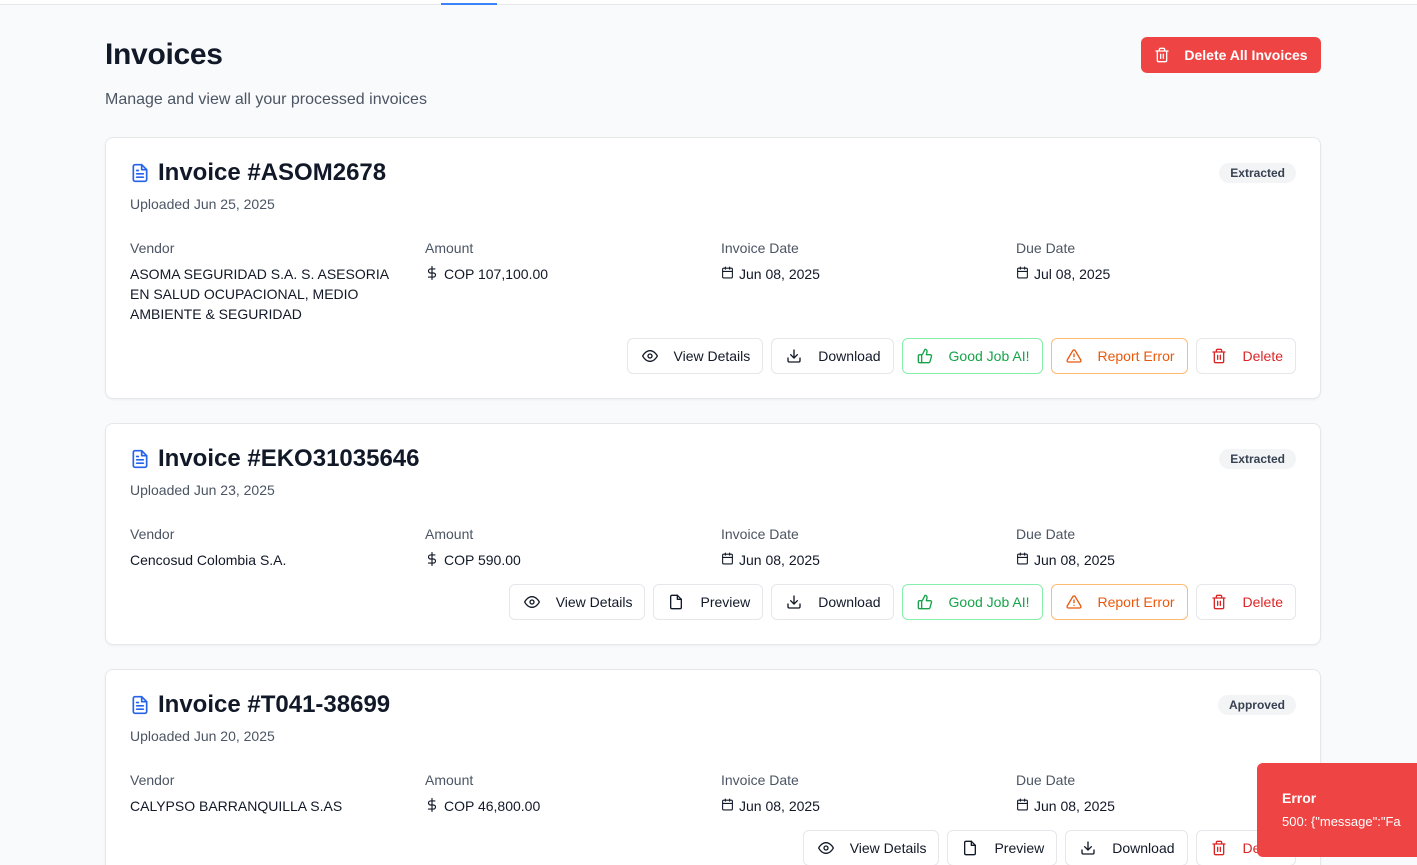  Describe the element at coordinates (712, 356) in the screenshot. I see `view-details-label: View Details` at that location.